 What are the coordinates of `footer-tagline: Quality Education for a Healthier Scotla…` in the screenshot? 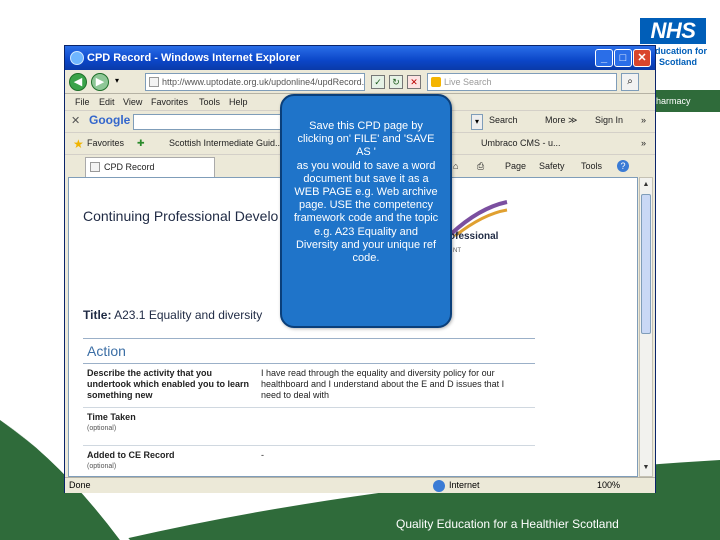 It's located at (507, 524).